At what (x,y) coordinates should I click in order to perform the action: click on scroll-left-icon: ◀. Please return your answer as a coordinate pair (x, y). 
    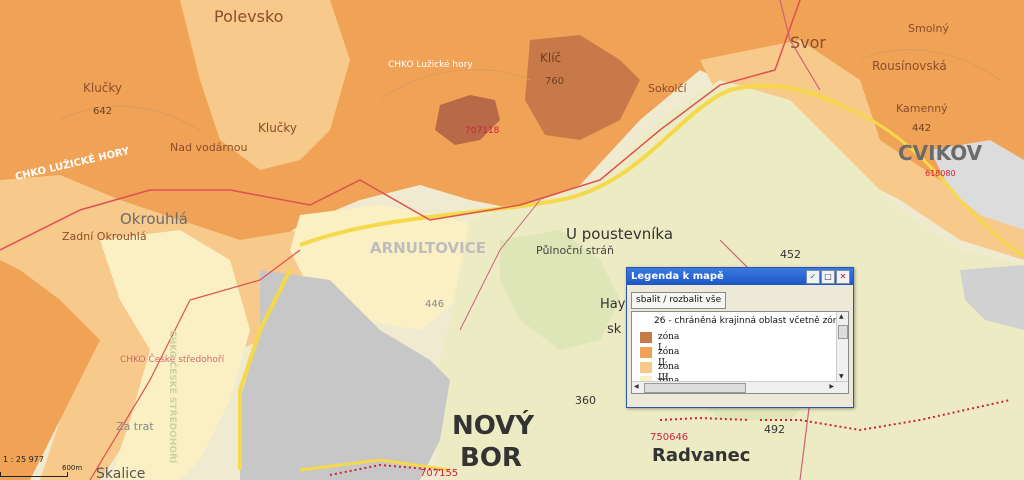
    Looking at the image, I should click on (636, 386).